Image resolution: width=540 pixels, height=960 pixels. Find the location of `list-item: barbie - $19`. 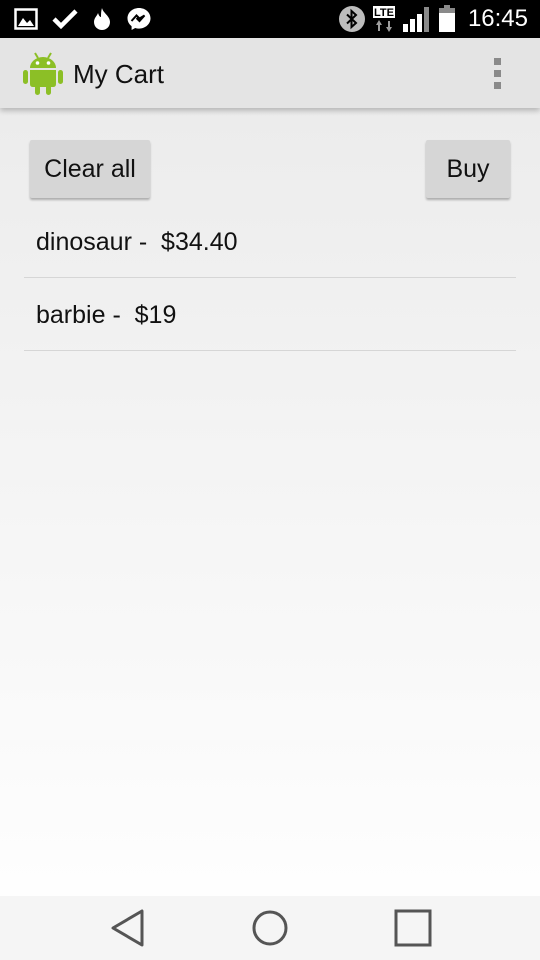

list-item: barbie - $19 is located at coordinates (270, 314).